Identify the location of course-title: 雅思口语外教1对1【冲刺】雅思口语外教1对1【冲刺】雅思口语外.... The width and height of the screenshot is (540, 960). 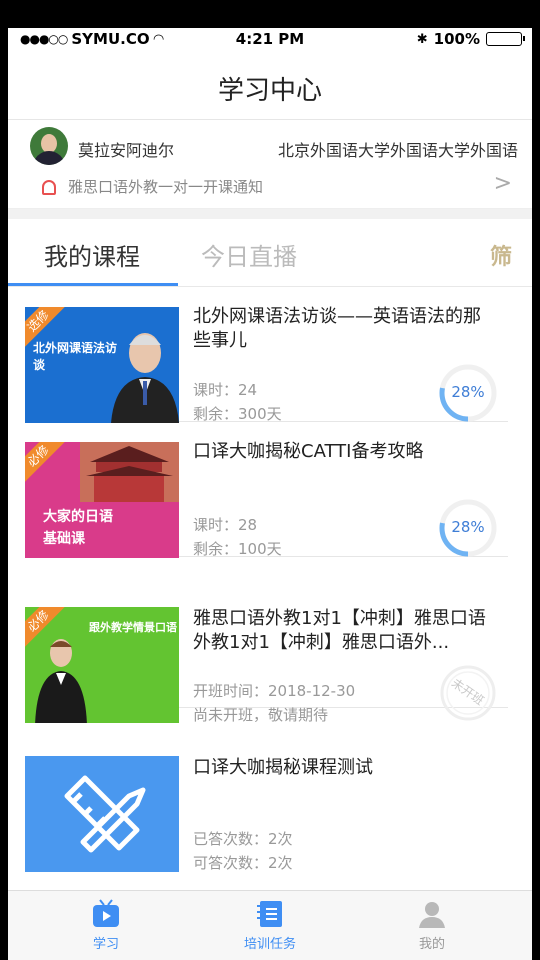
(339, 630).